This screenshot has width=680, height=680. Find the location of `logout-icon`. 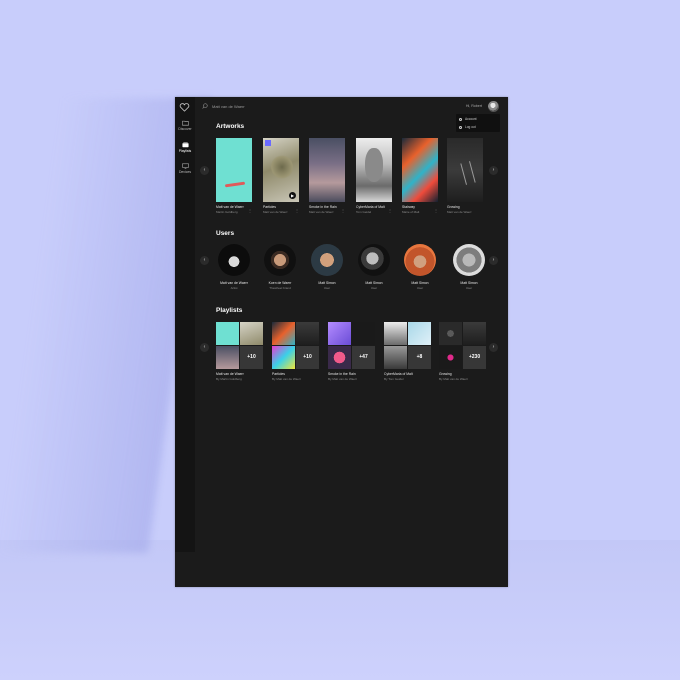

logout-icon is located at coordinates (460, 127).